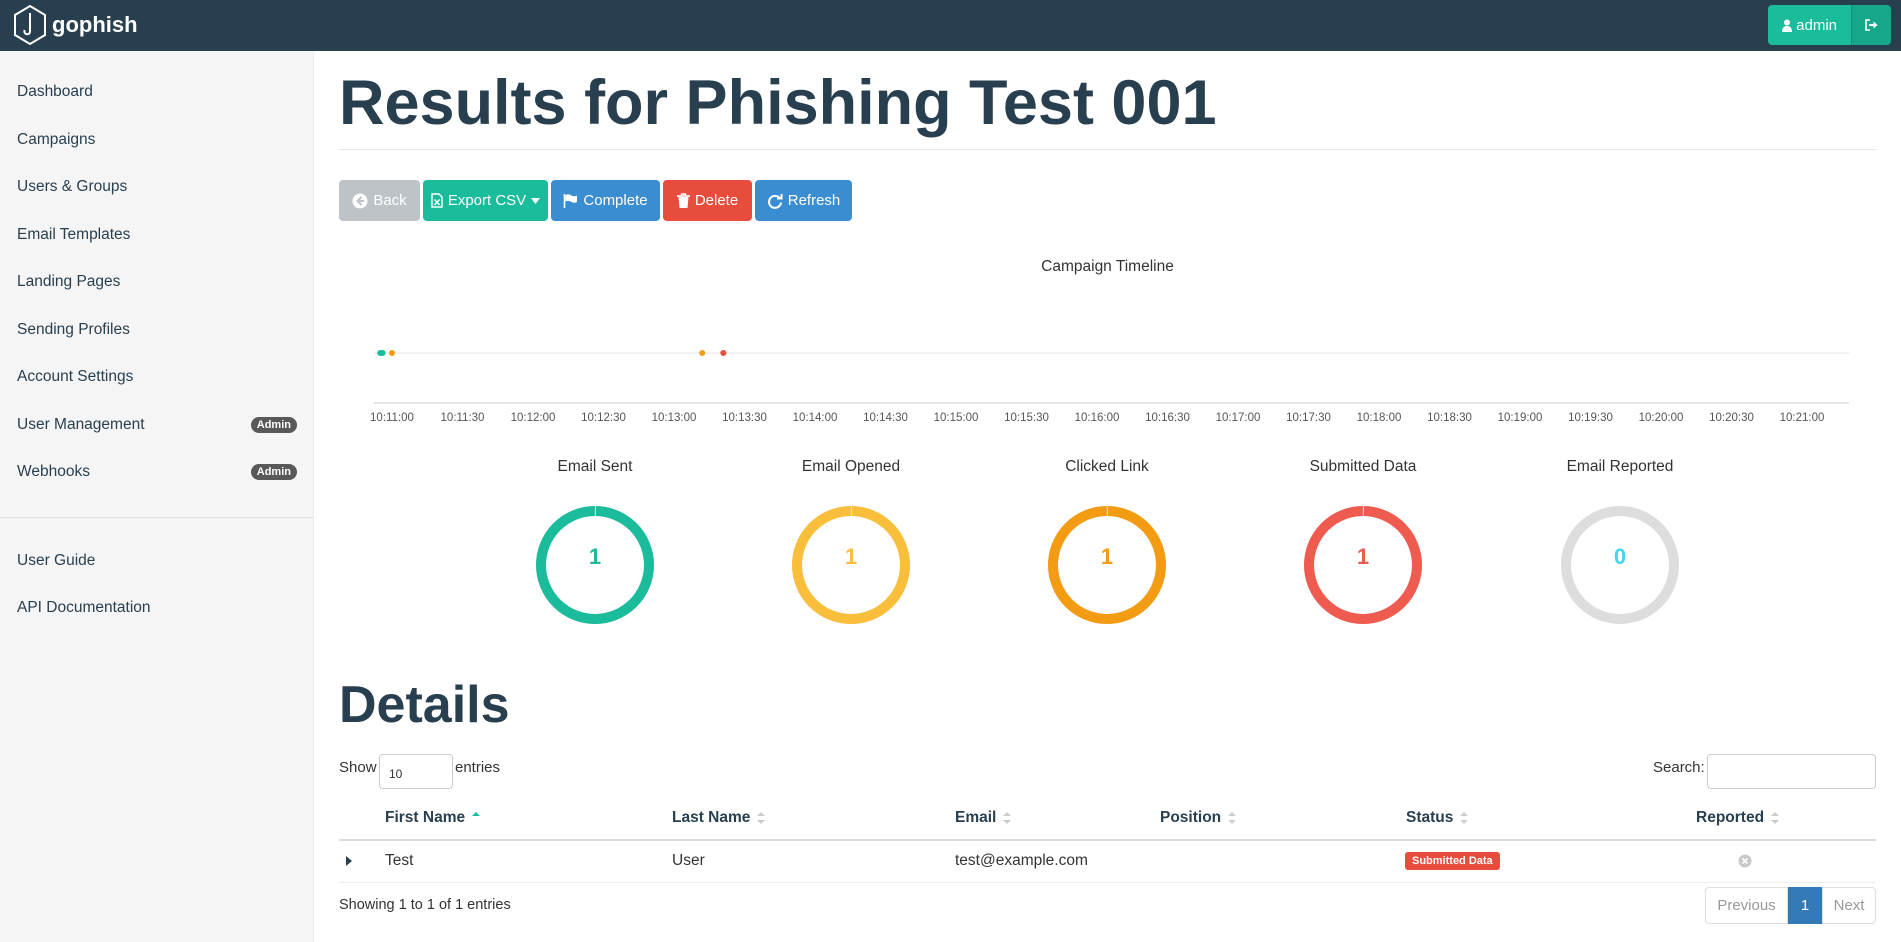 The height and width of the screenshot is (942, 1901). I want to click on column-header-last-name: Last Name, so click(719, 818).